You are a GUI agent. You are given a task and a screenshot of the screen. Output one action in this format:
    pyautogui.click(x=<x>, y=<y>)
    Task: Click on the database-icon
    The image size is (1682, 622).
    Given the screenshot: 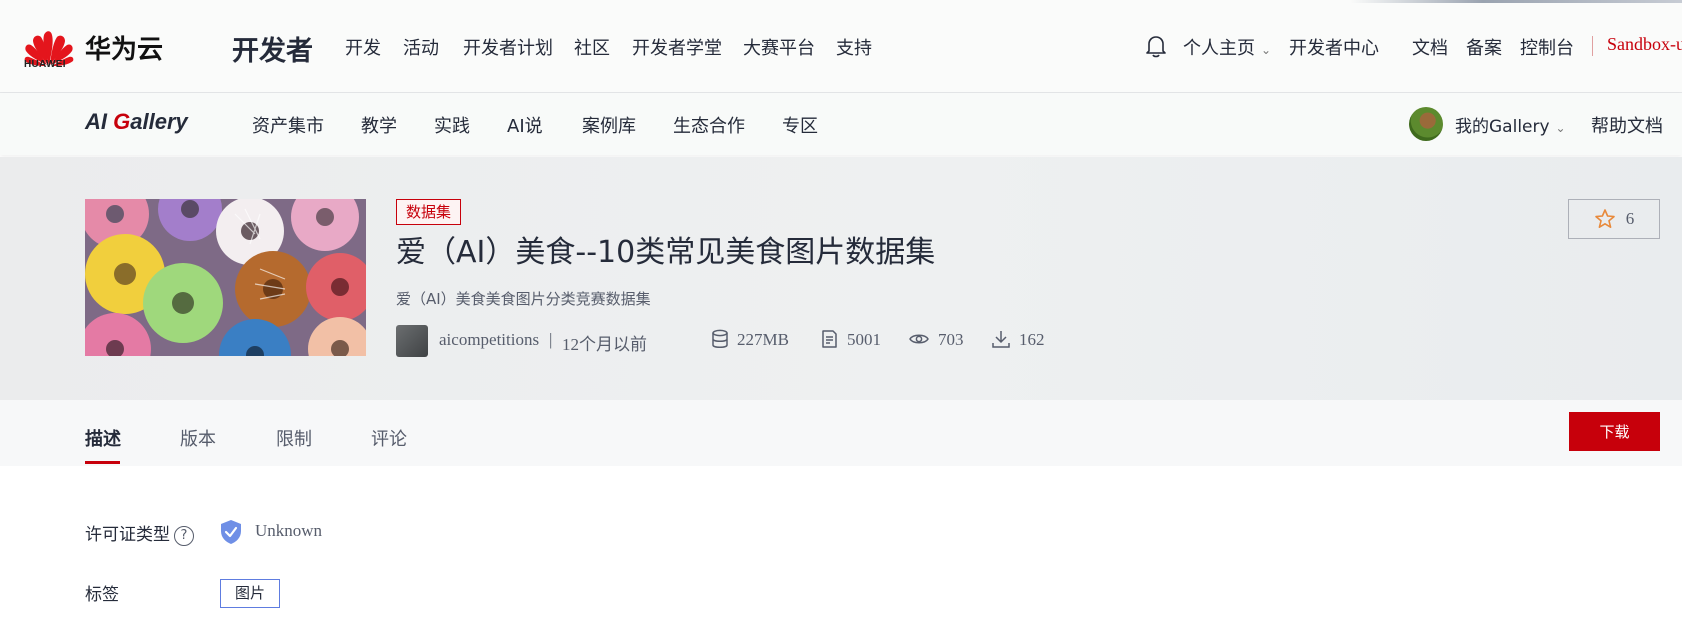 What is the action you would take?
    pyautogui.click(x=720, y=338)
    